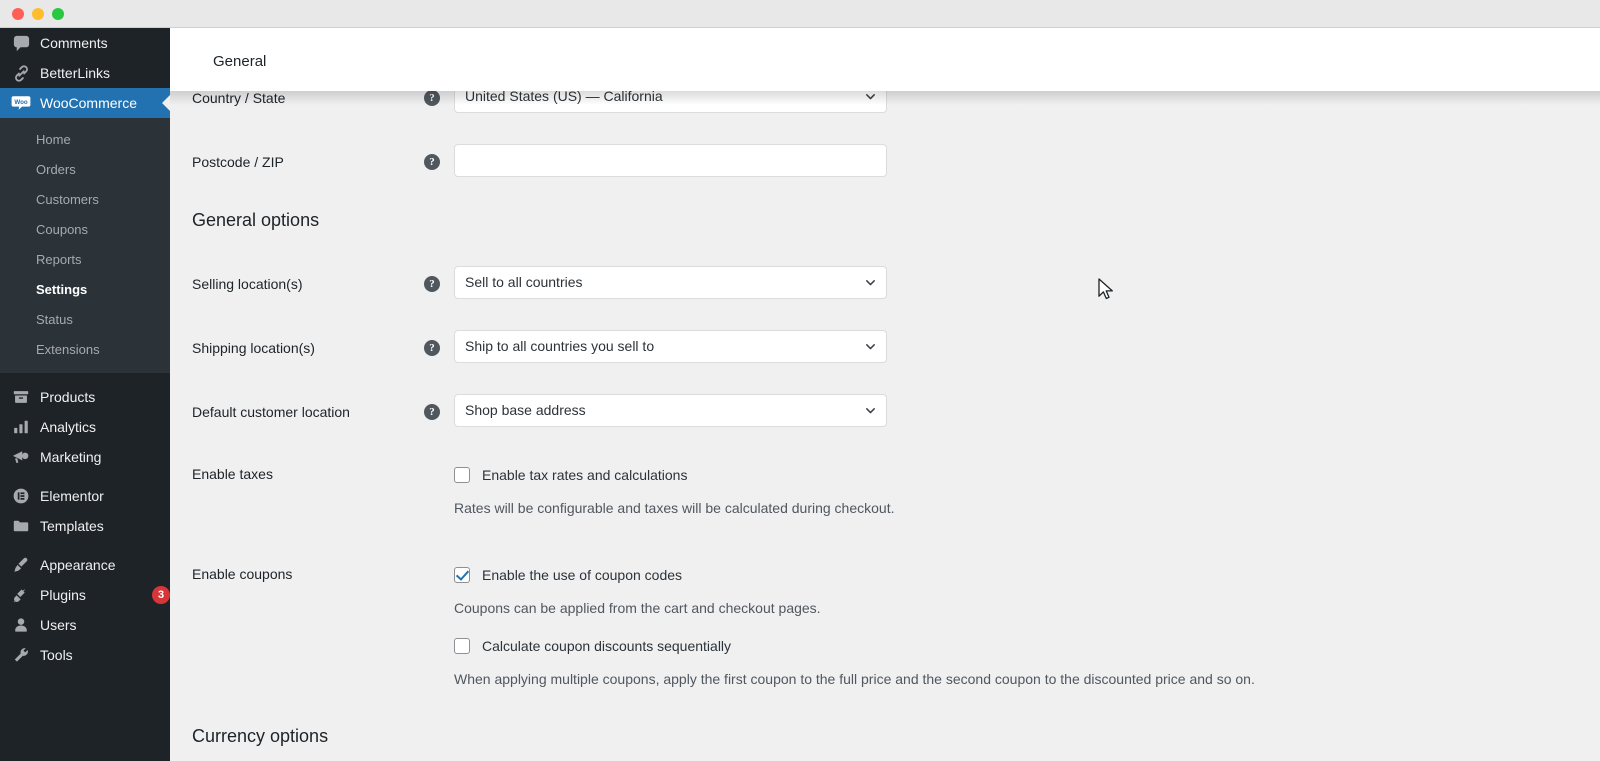  What do you see at coordinates (584, 475) in the screenshot?
I see `enable-taxes-checkbox-label: Enable tax rates and calculations` at bounding box center [584, 475].